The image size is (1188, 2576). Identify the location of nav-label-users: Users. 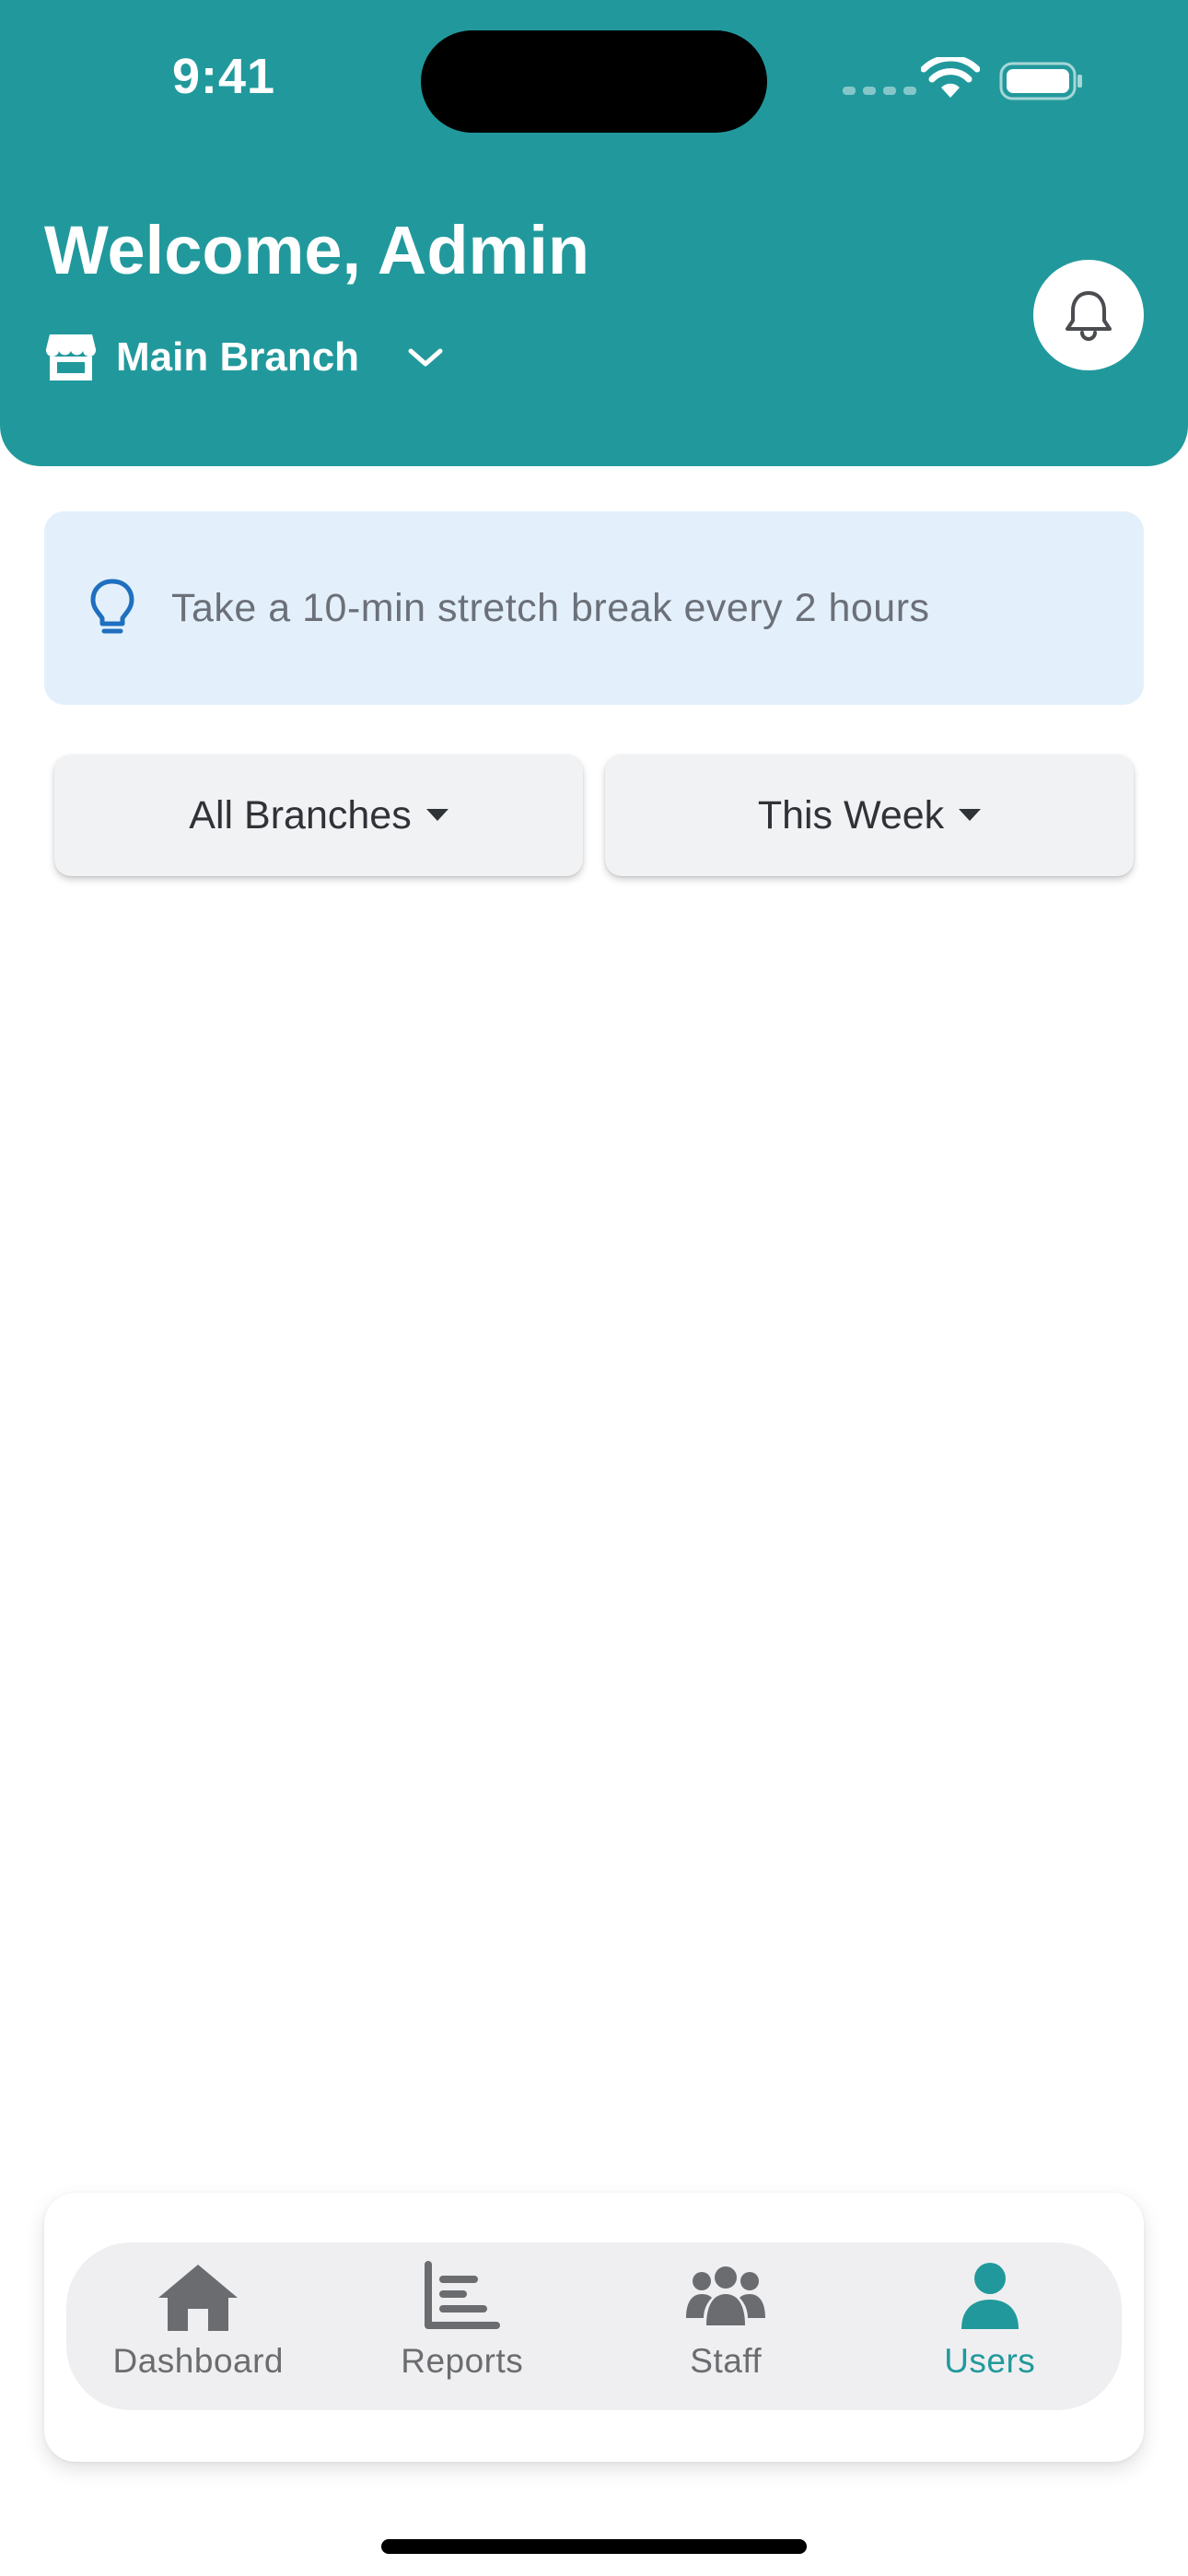
(990, 2361).